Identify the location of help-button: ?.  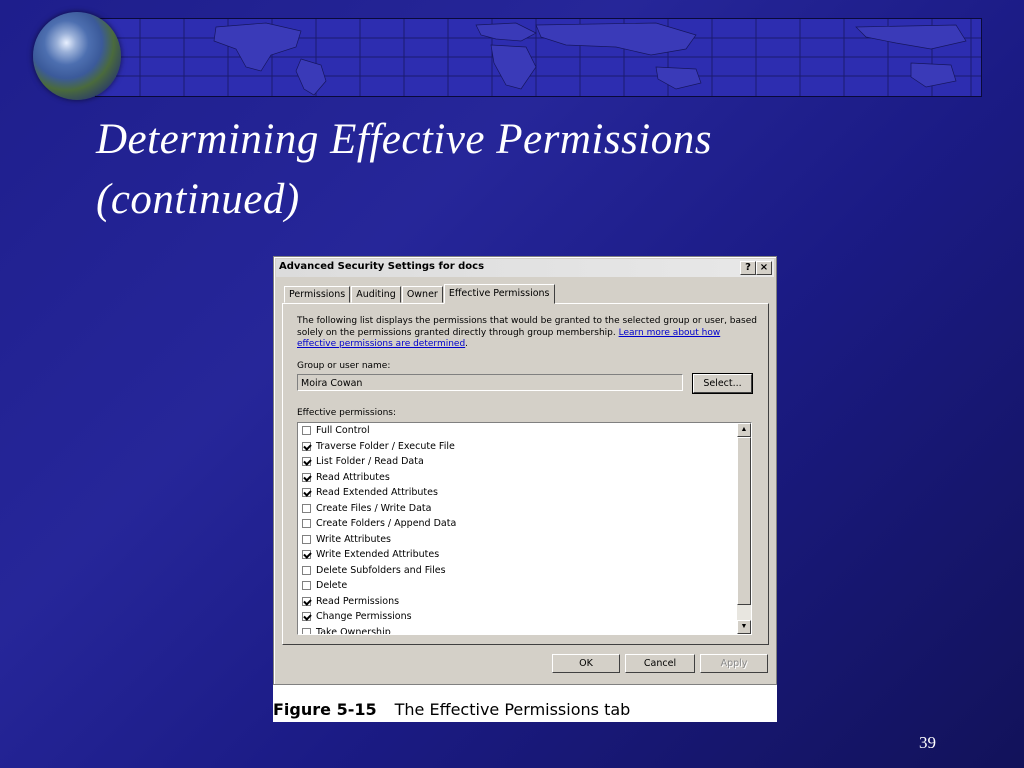
(748, 268).